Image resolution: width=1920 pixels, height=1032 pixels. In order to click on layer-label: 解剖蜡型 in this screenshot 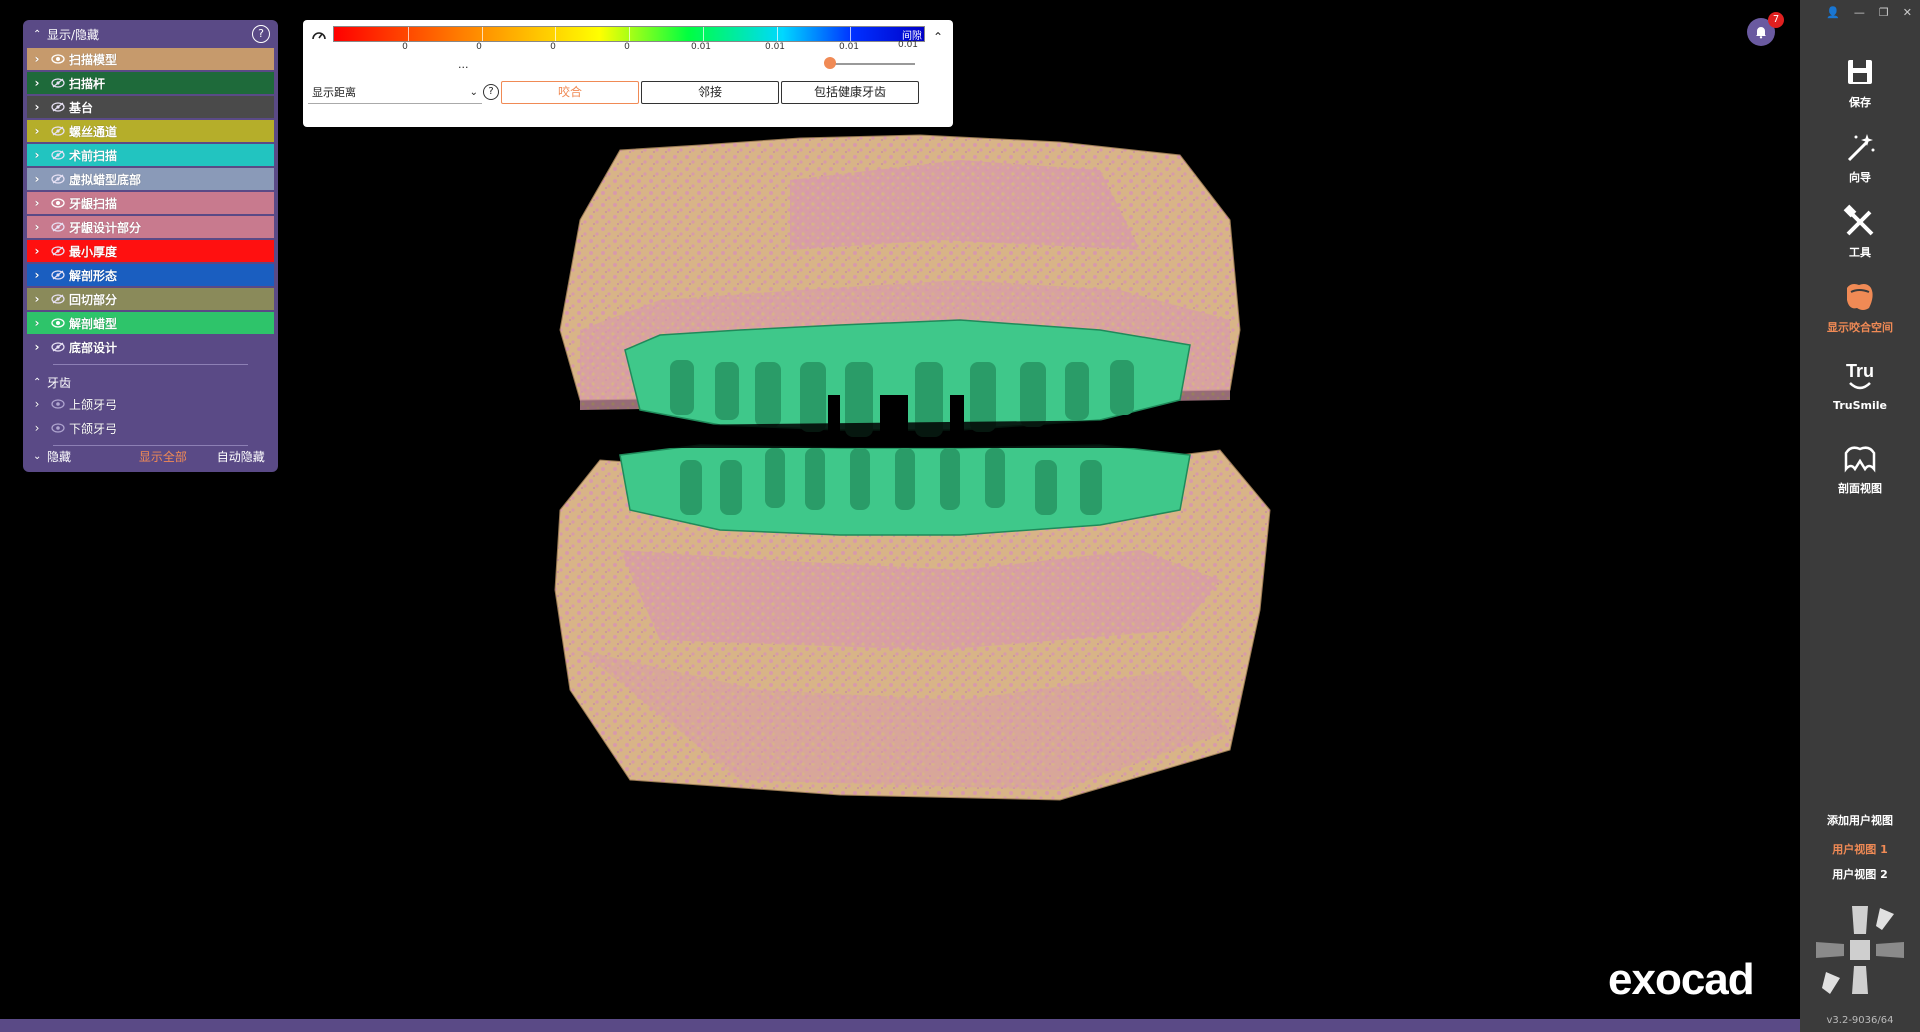, I will do `click(93, 323)`.